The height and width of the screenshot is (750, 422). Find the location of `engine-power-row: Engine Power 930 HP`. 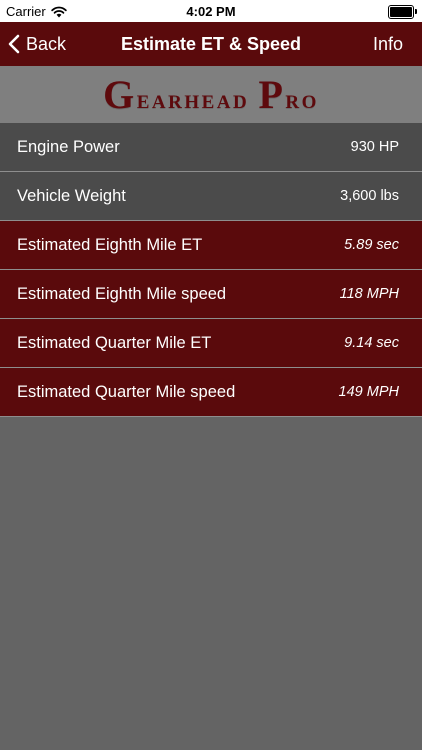

engine-power-row: Engine Power 930 HP is located at coordinates (211, 147).